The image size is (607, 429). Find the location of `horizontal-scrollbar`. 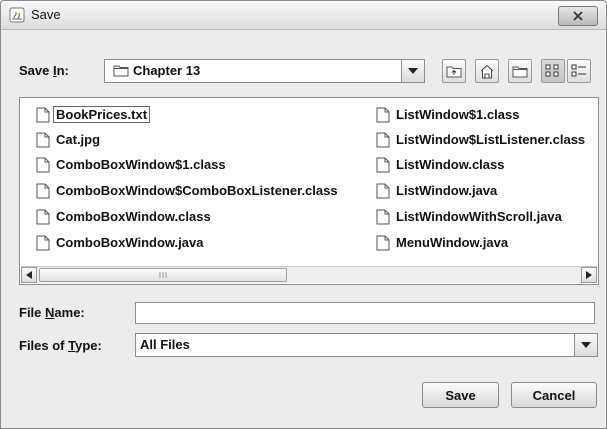

horizontal-scrollbar is located at coordinates (309, 274).